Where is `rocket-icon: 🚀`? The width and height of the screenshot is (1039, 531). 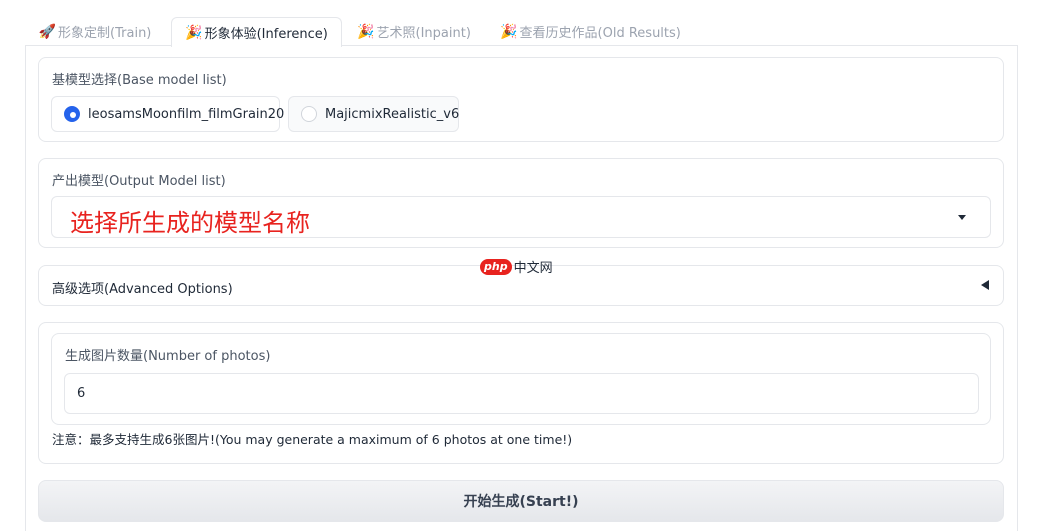 rocket-icon: 🚀 is located at coordinates (47, 31).